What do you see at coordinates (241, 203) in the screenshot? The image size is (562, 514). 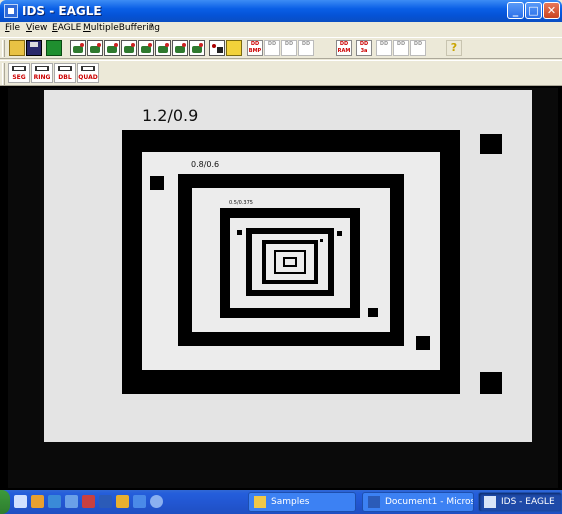 I see `label-small: 0.5/0.375` at bounding box center [241, 203].